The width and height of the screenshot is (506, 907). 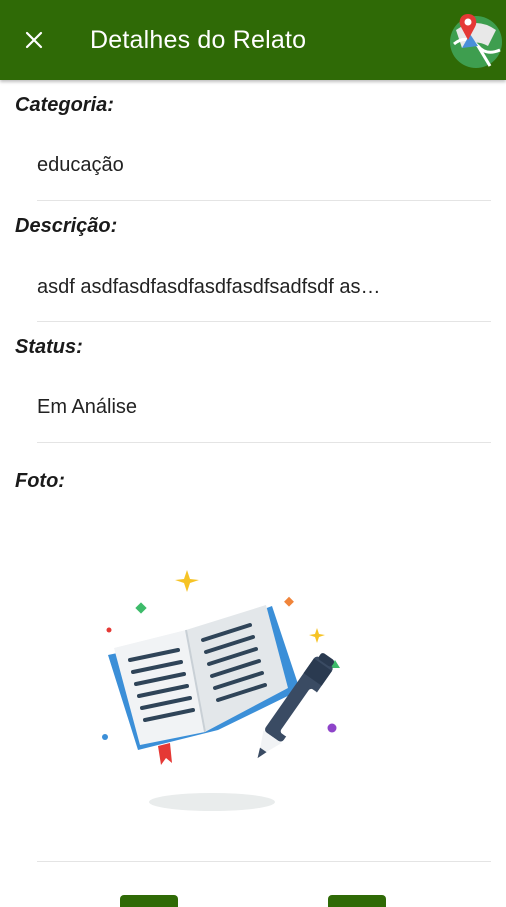 What do you see at coordinates (221, 690) in the screenshot?
I see `book-pen-illustration` at bounding box center [221, 690].